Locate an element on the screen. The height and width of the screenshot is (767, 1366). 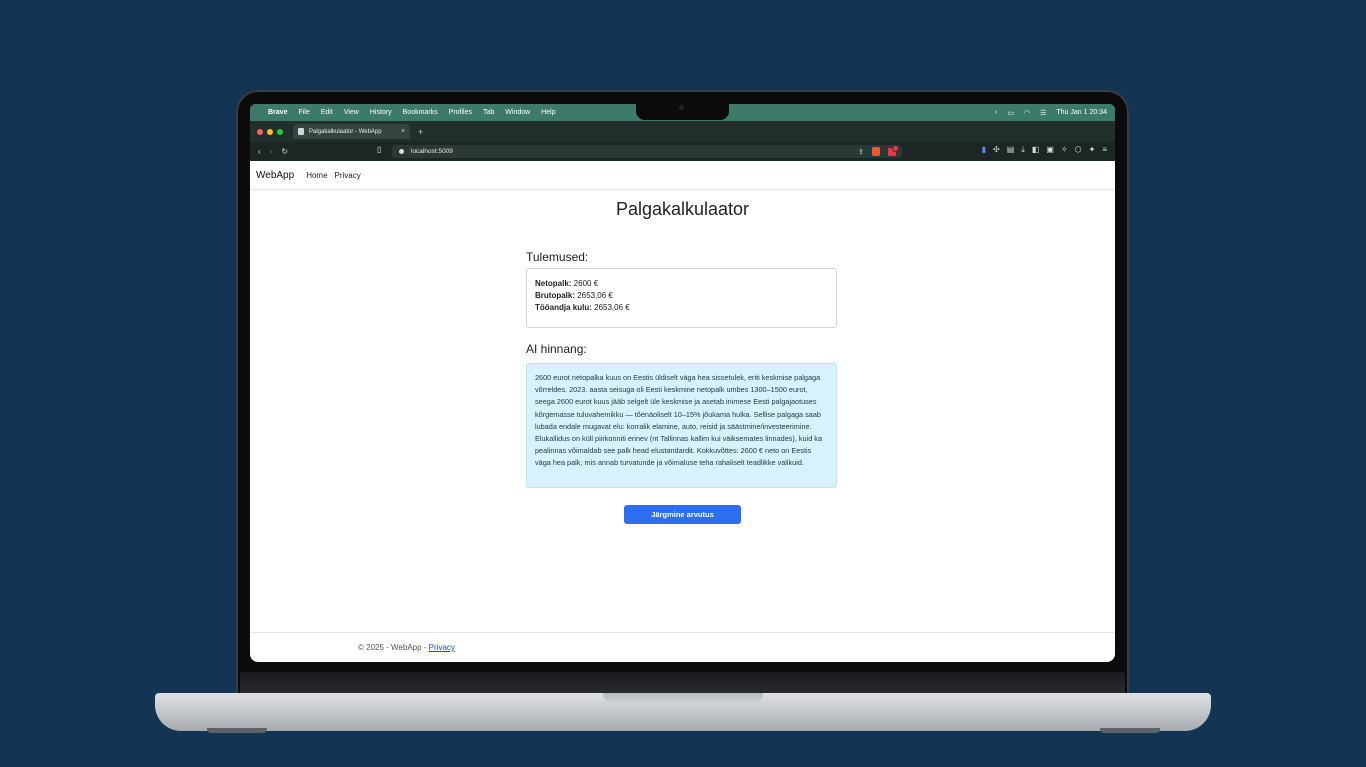
results-heading: Tulemused: is located at coordinates (557, 257).